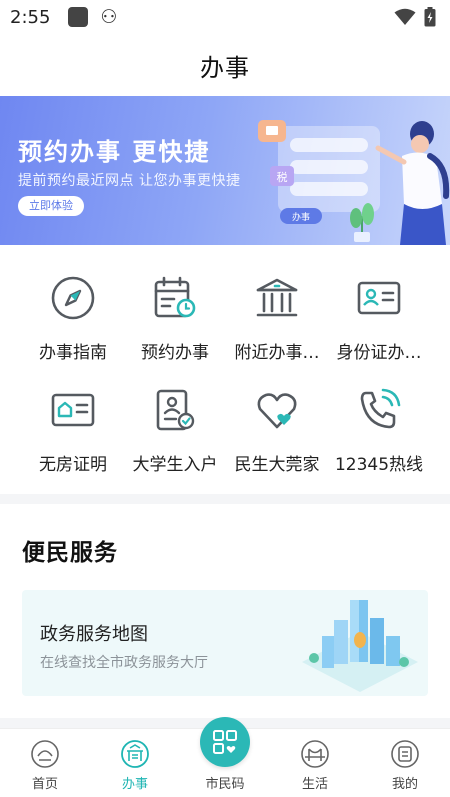 The image size is (450, 797). I want to click on nav-home: 首页, so click(45, 763).